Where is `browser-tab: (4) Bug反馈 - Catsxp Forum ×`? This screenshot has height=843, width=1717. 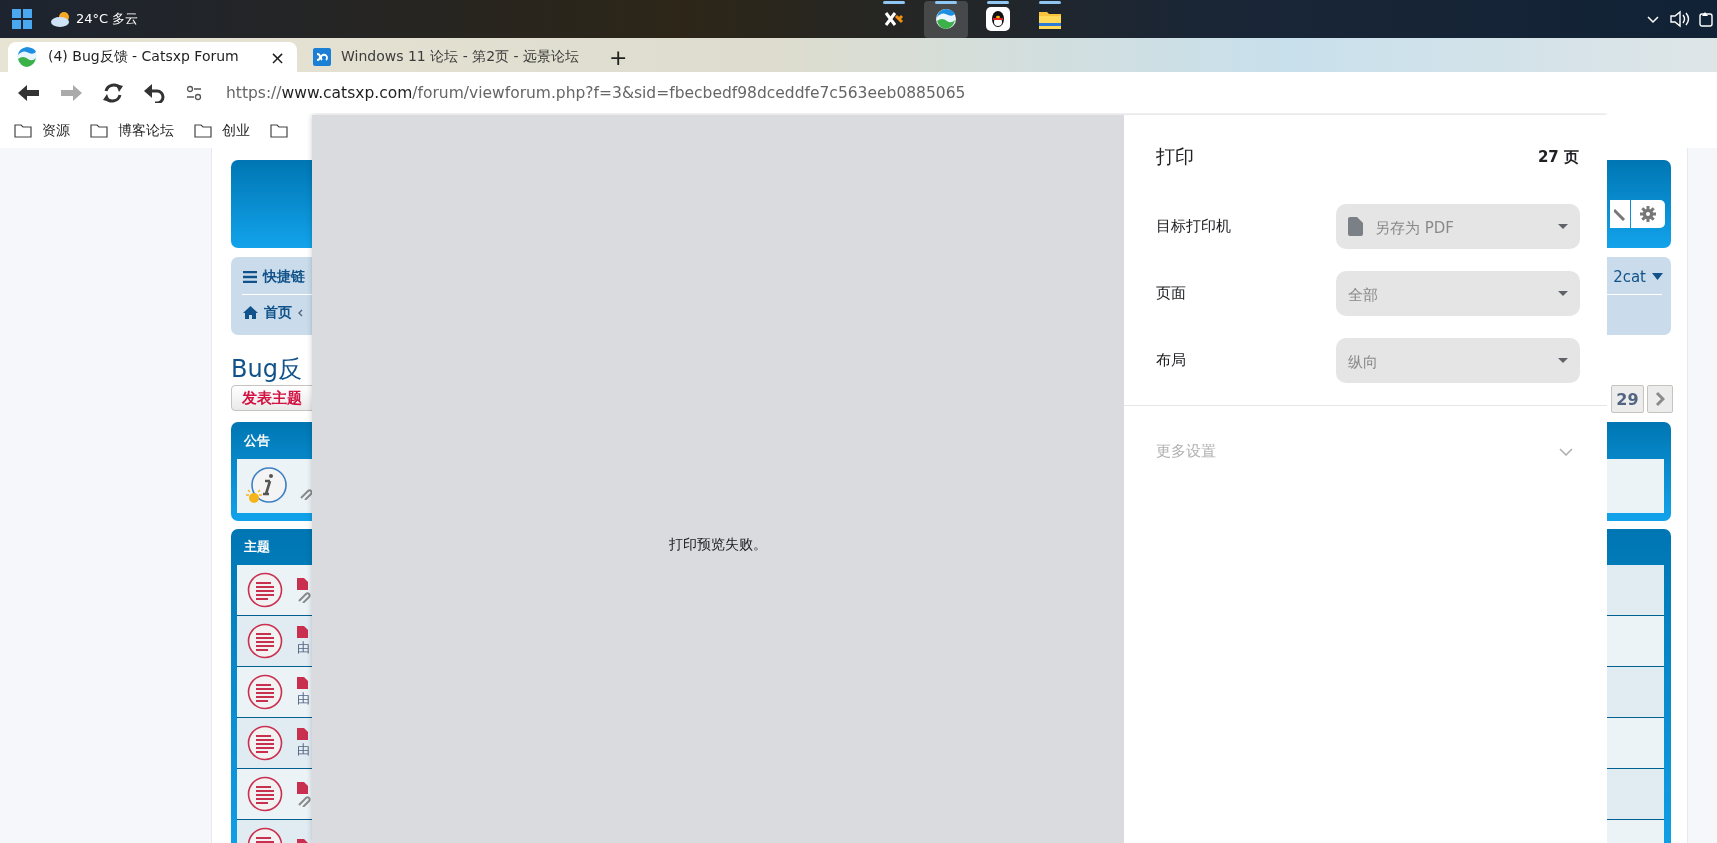
browser-tab: (4) Bug反馈 - Catsxp Forum × is located at coordinates (152, 57).